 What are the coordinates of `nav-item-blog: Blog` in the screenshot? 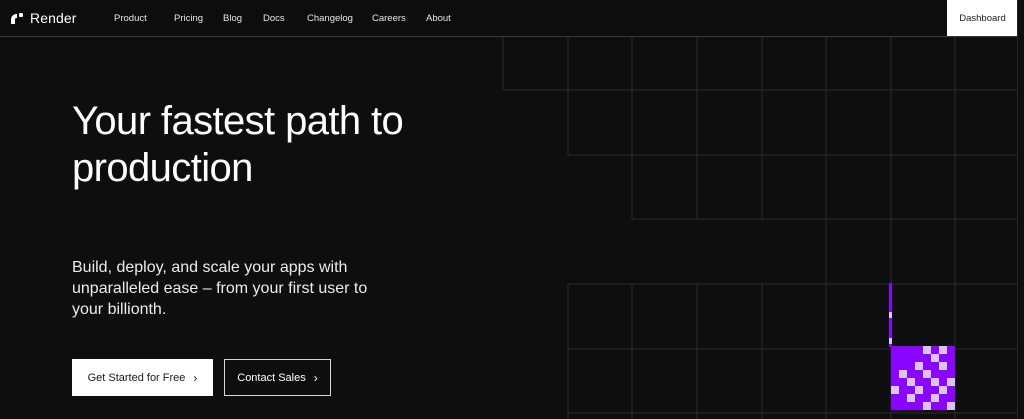 It's located at (243, 18).